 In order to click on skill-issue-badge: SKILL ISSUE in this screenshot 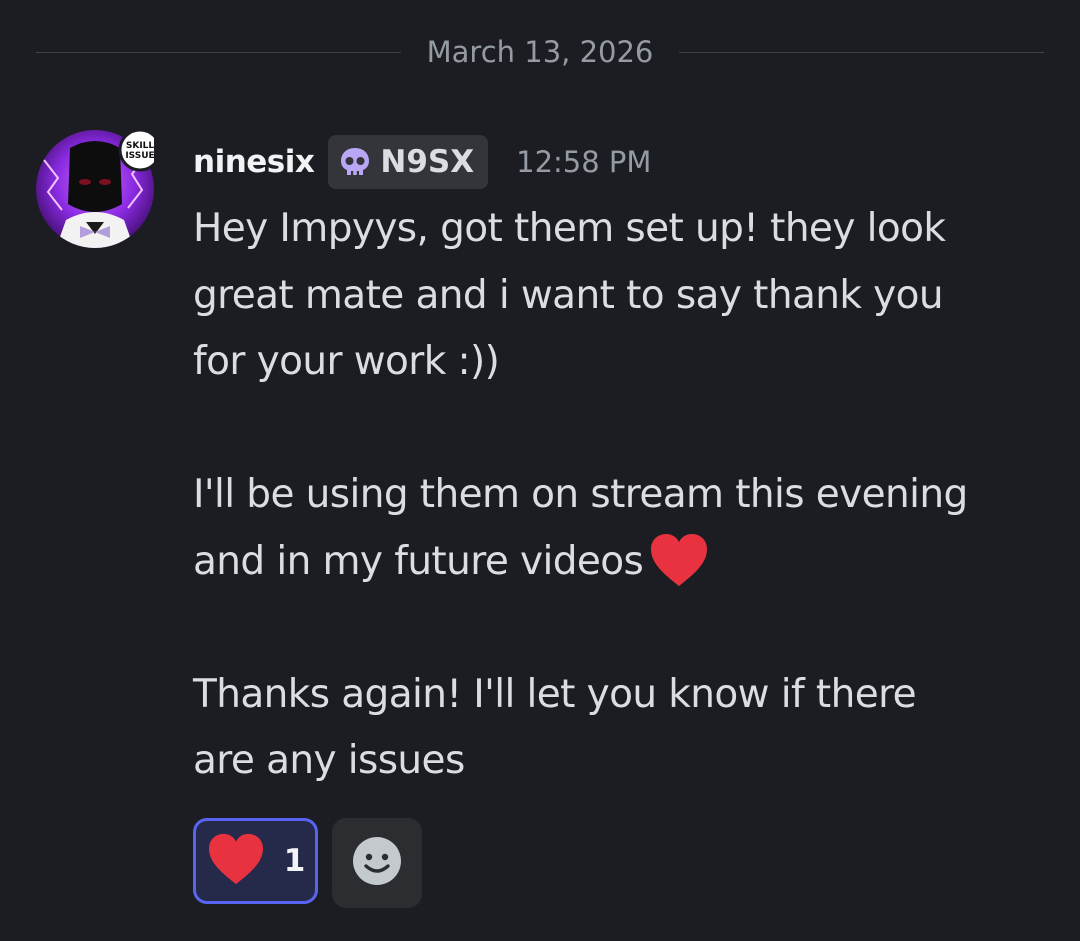, I will do `click(136, 151)`.